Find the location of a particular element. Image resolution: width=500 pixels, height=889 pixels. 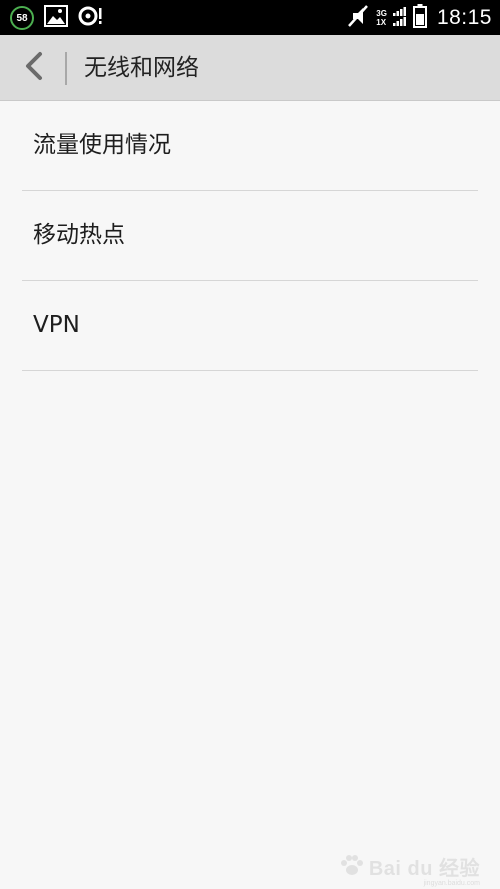

watermark-url: jingyan.baidu.com is located at coordinates (451, 883).